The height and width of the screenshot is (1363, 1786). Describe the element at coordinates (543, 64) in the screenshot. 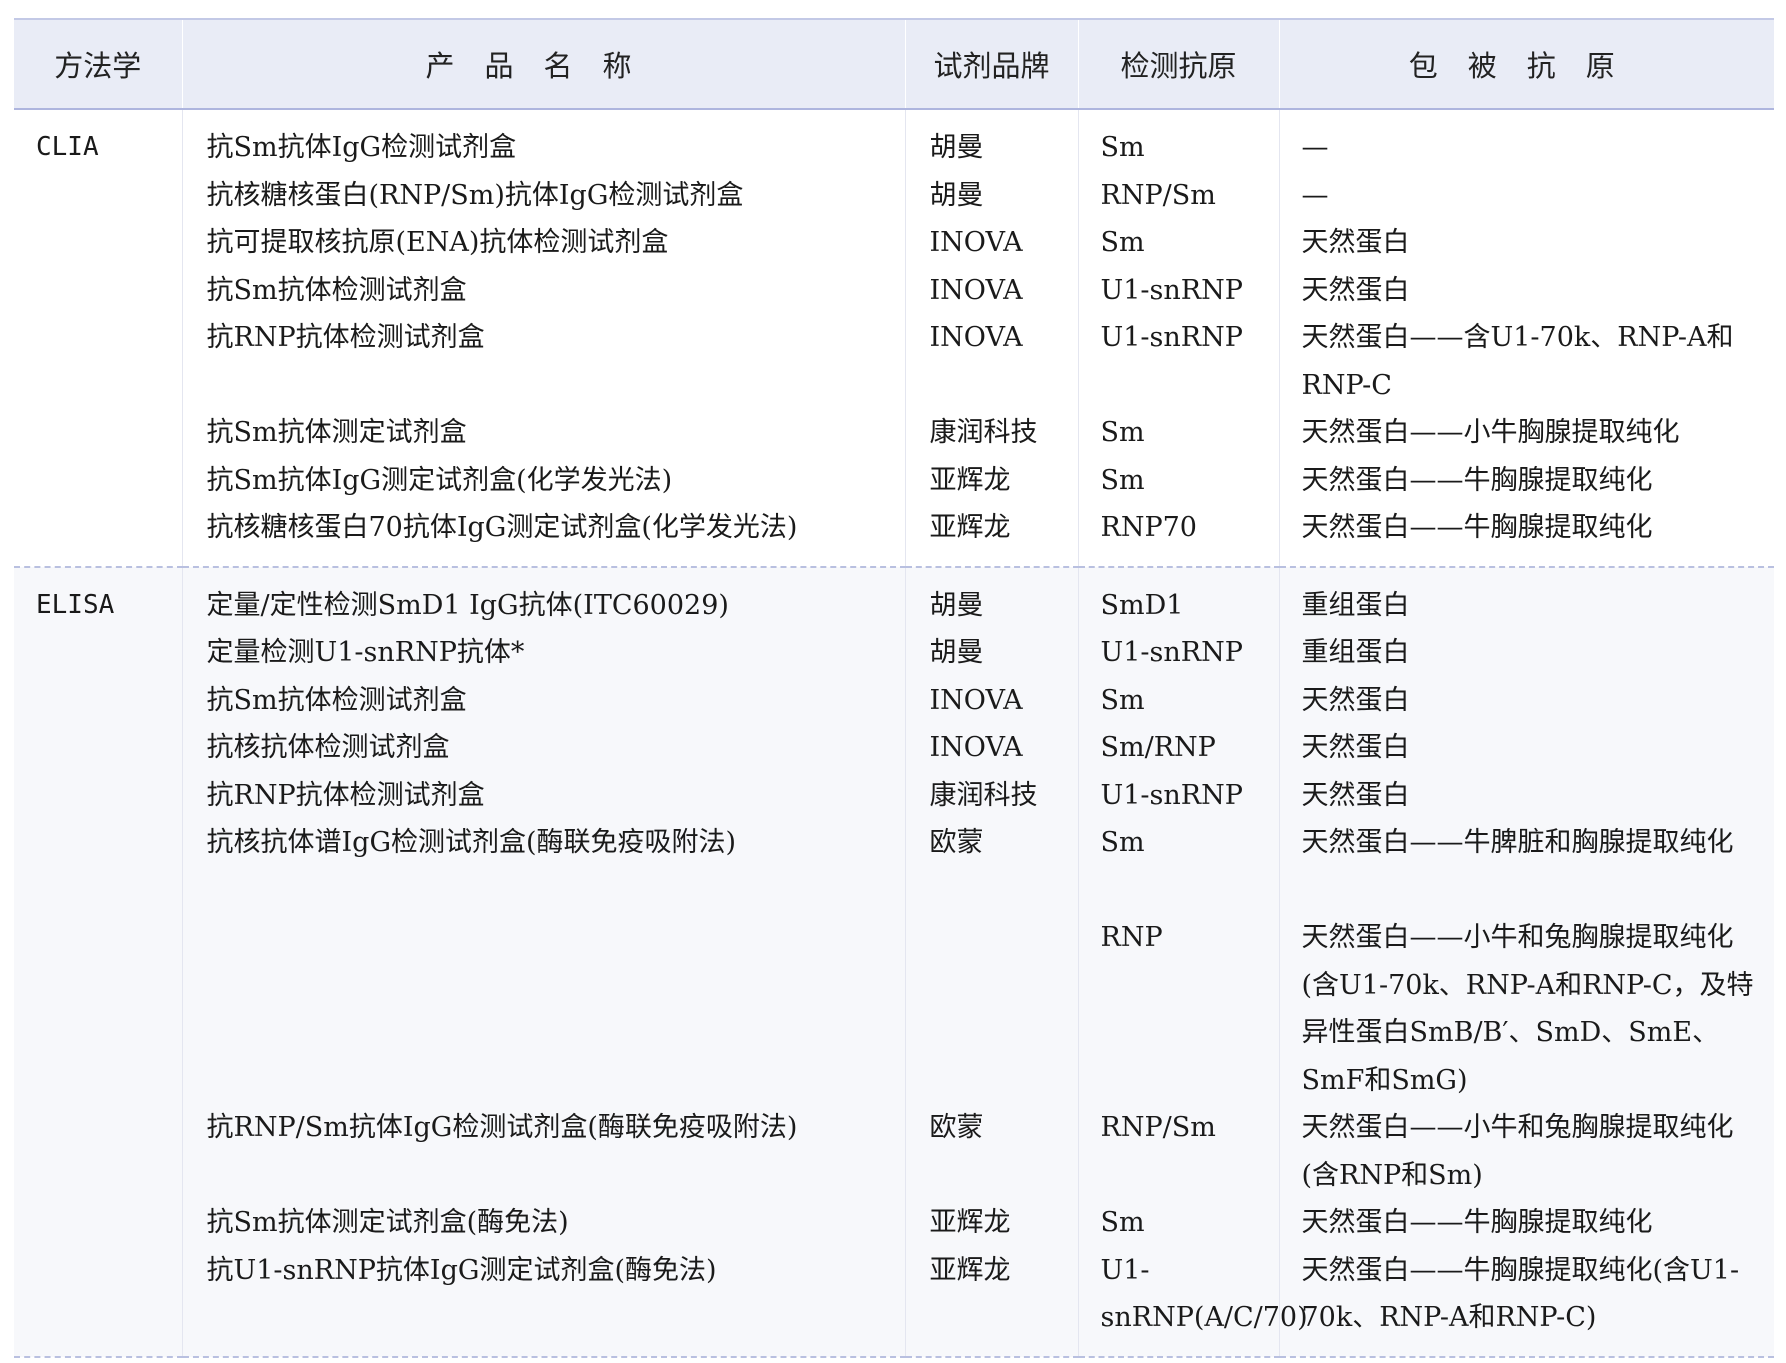

I see `header-product: 产品名称` at that location.